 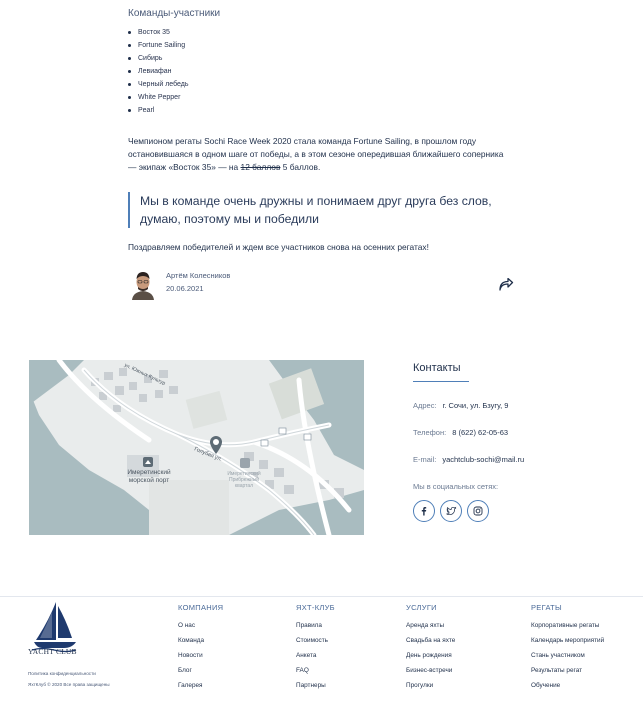 What do you see at coordinates (244, 473) in the screenshot?
I see `svg-text: Имеретинский` at bounding box center [244, 473].